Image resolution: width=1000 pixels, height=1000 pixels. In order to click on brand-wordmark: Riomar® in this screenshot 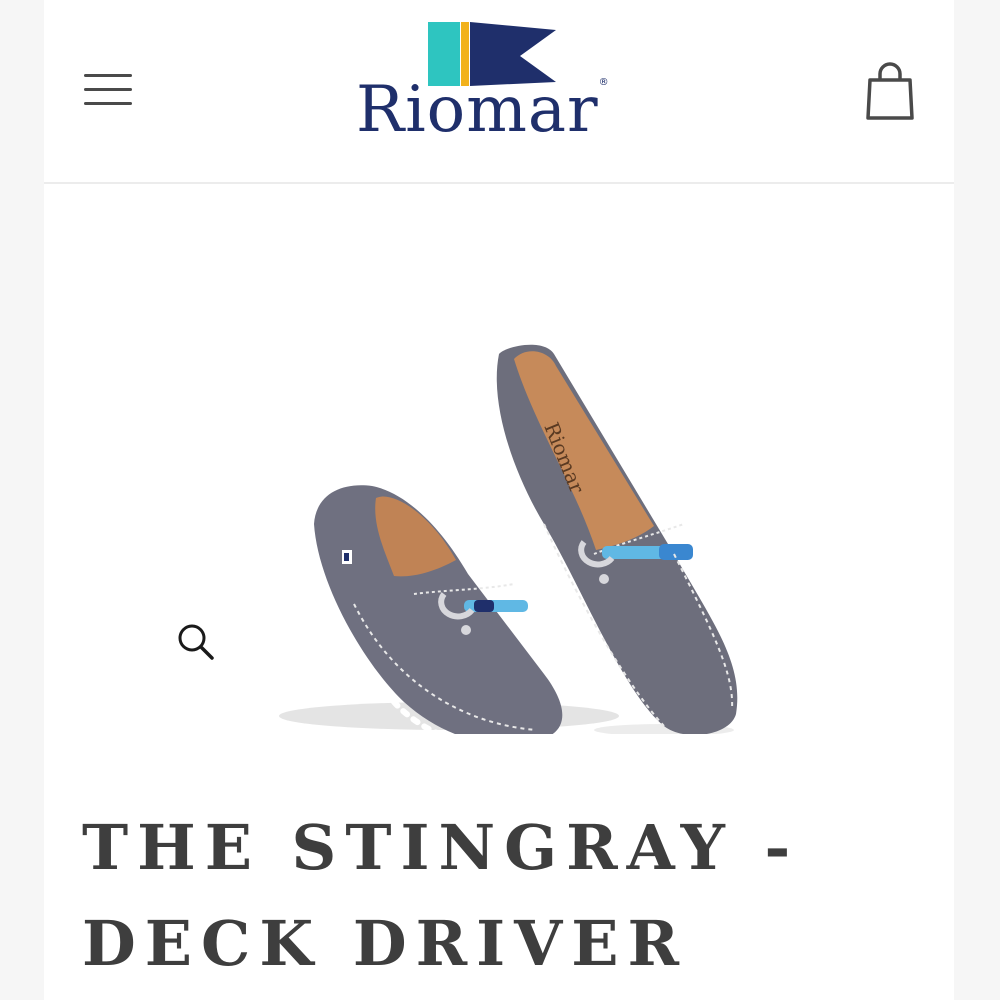, I will do `click(483, 110)`.